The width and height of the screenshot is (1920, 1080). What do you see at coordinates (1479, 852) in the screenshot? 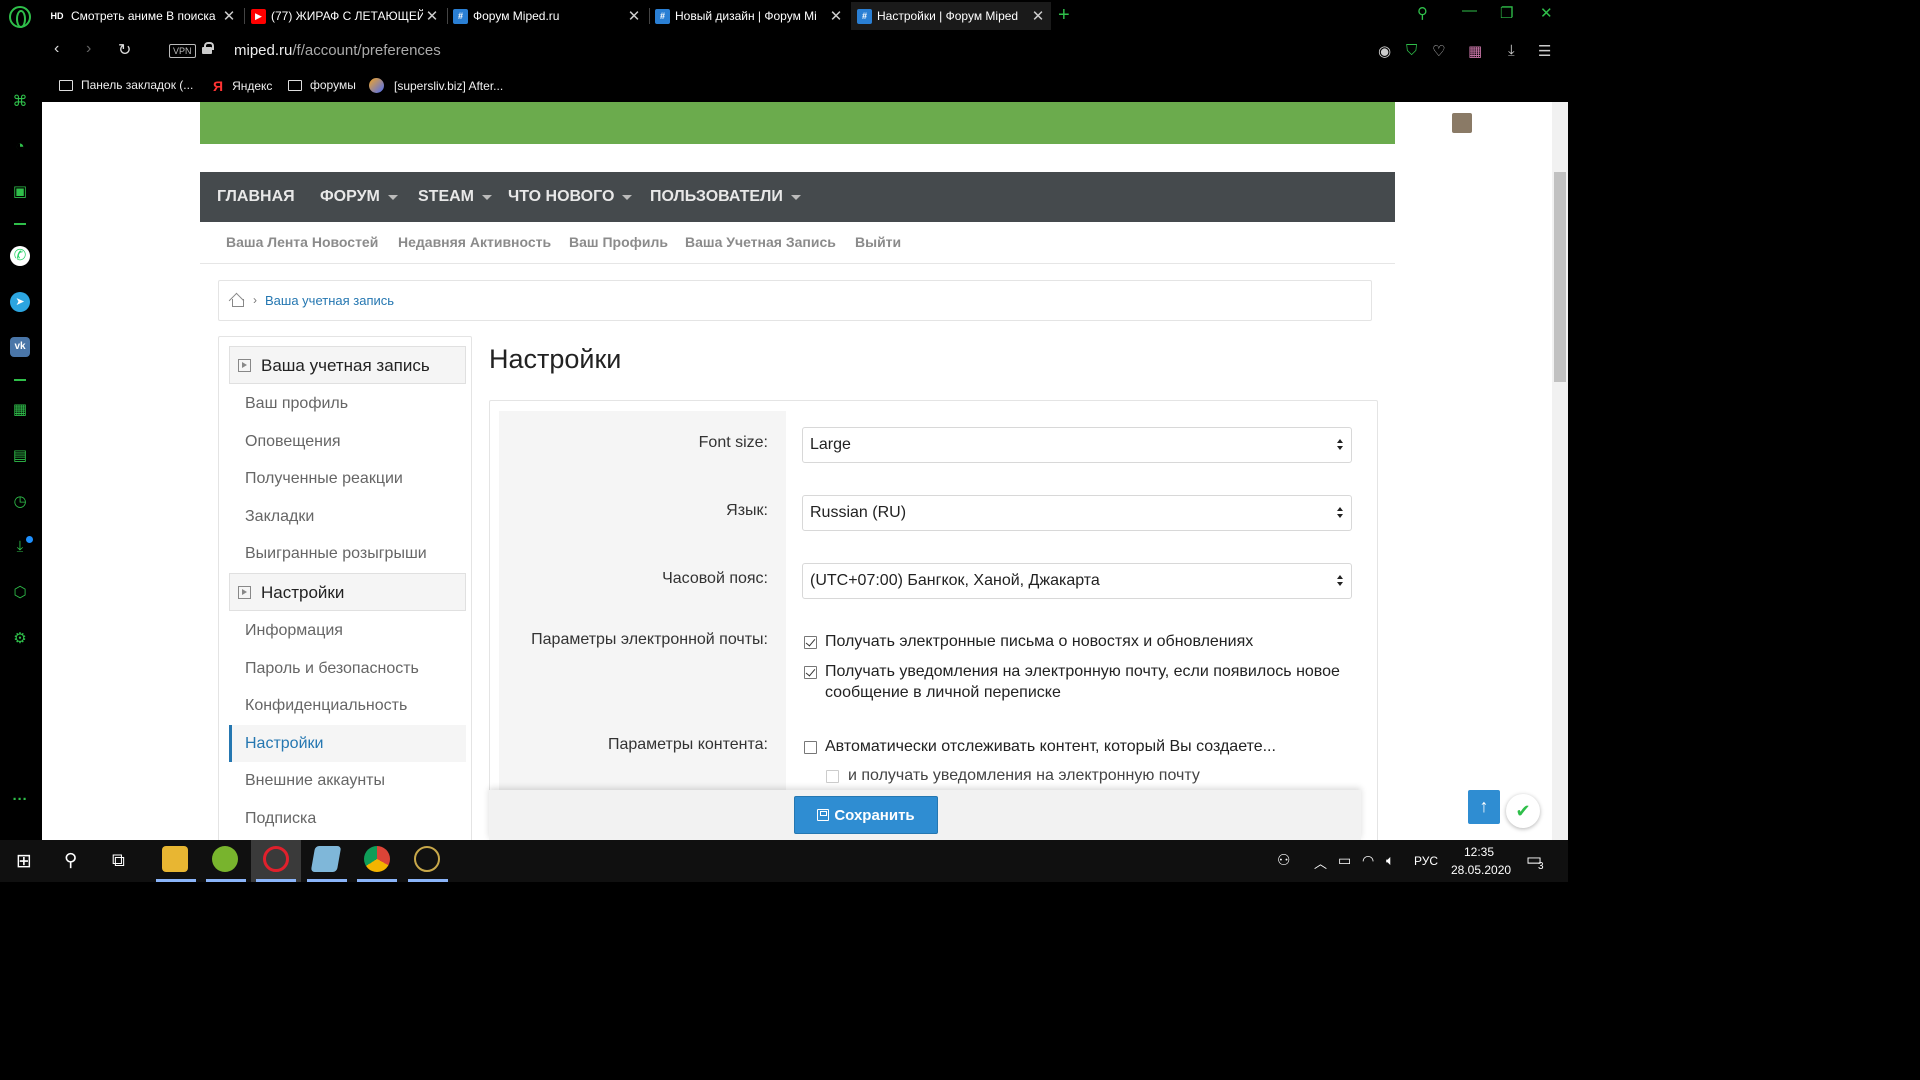
I see `clock-time: 12:35` at bounding box center [1479, 852].